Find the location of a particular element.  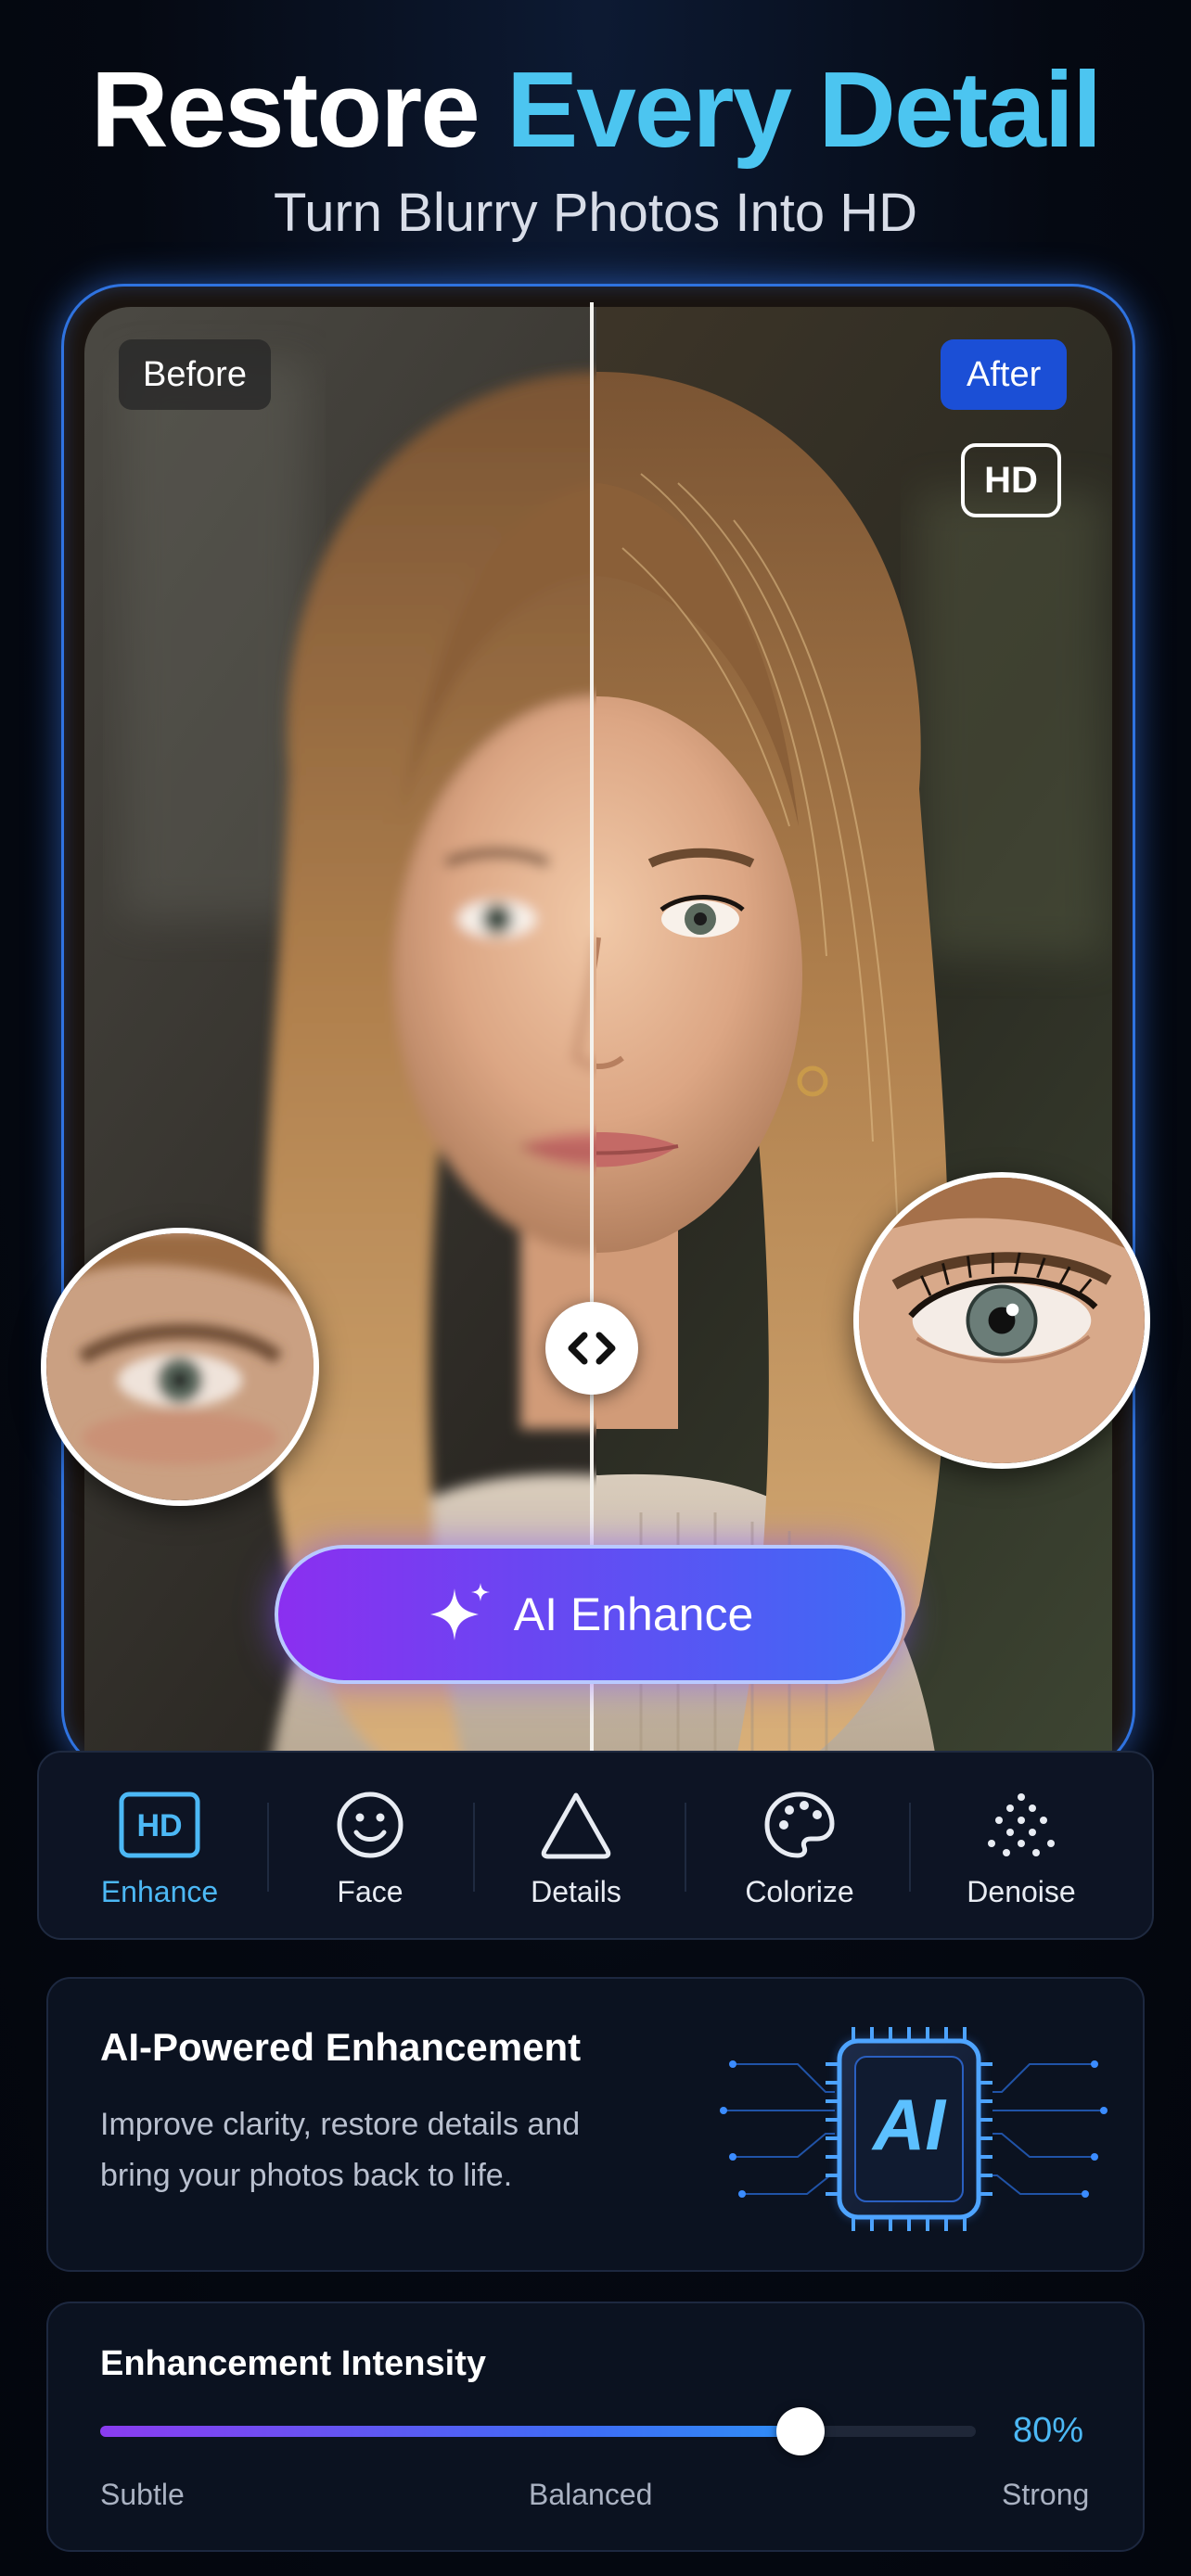

palette-icon is located at coordinates (799, 1825).